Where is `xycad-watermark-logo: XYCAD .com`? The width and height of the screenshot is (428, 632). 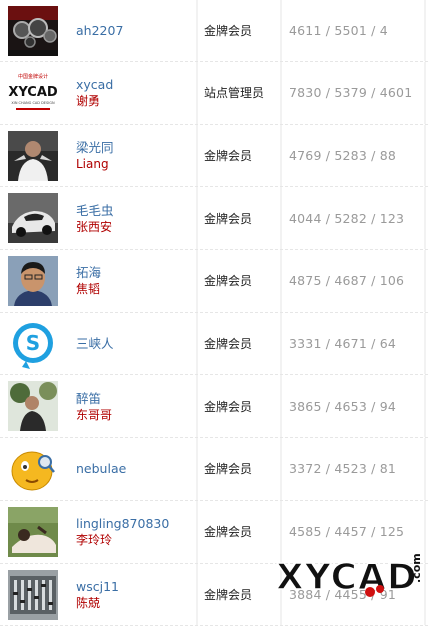
xycad-watermark-logo: XYCAD .com is located at coordinates (349, 575).